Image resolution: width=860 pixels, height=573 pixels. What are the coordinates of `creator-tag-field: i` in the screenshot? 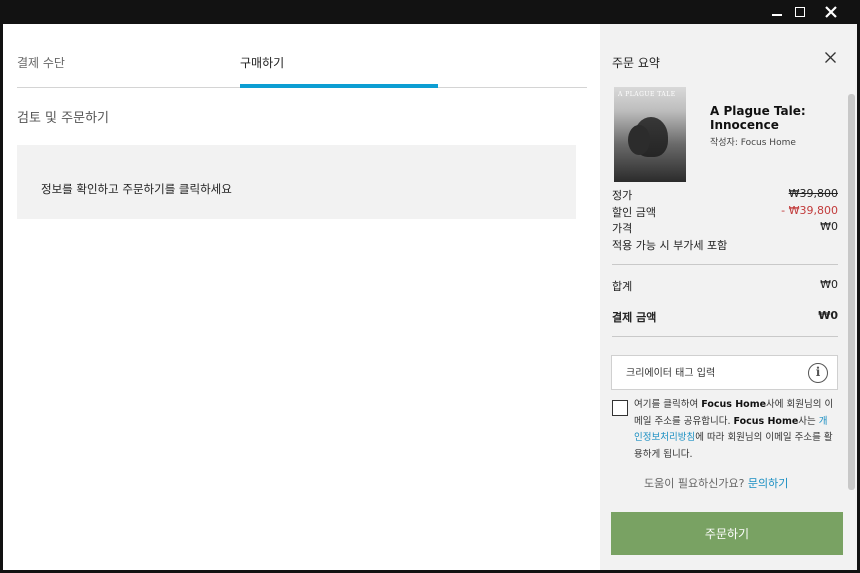 It's located at (724, 372).